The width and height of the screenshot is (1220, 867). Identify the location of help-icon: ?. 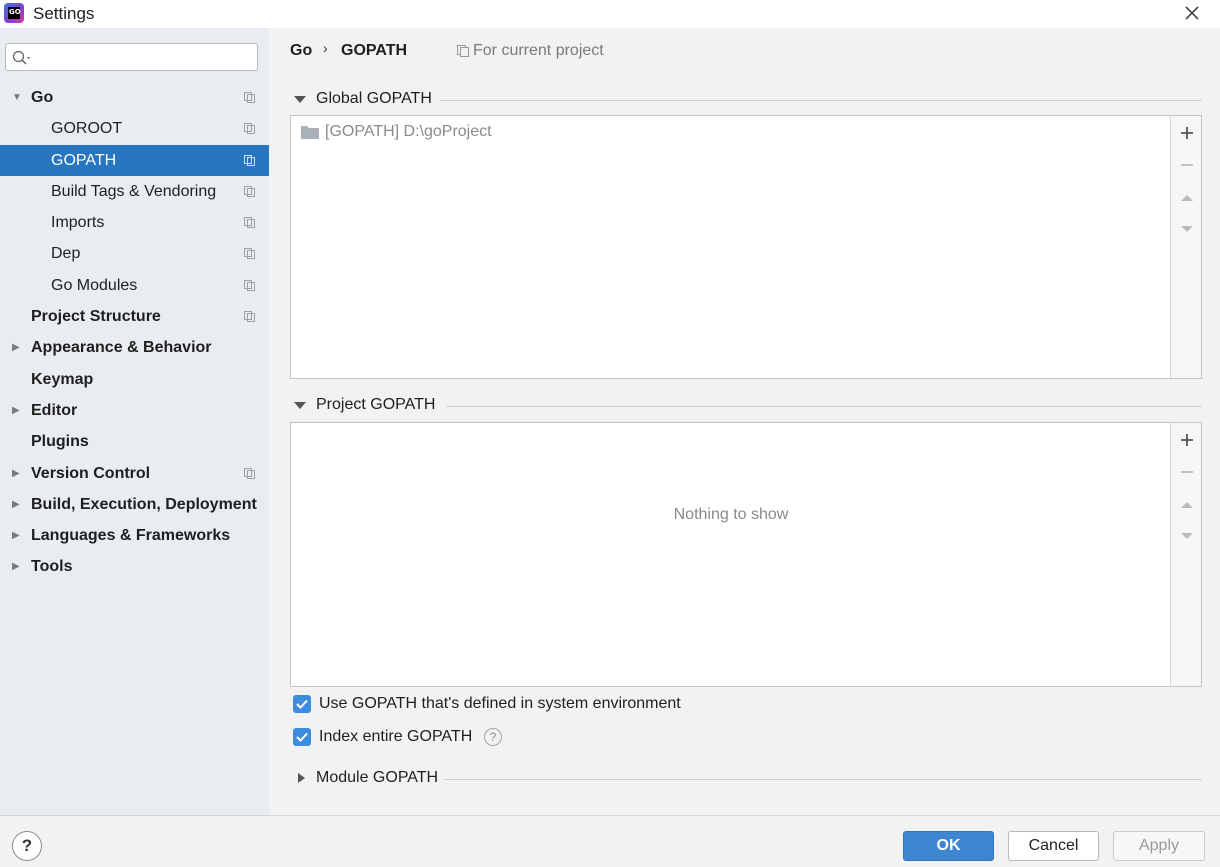
(493, 737).